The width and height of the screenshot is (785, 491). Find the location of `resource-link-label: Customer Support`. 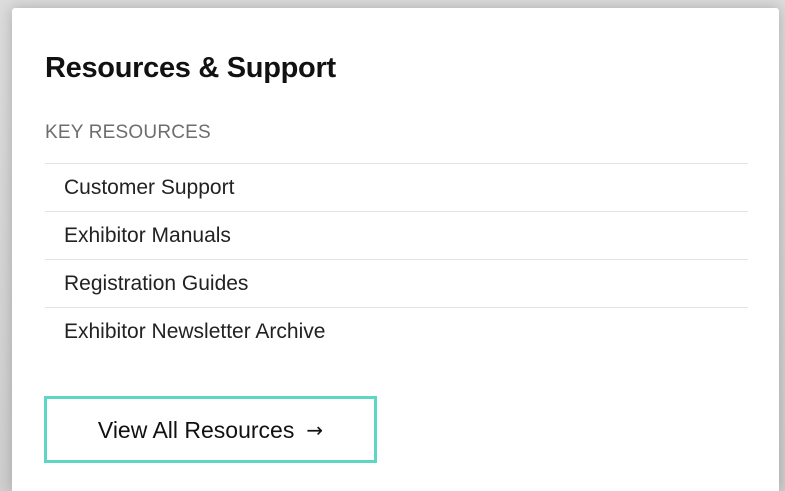

resource-link-label: Customer Support is located at coordinates (149, 187).